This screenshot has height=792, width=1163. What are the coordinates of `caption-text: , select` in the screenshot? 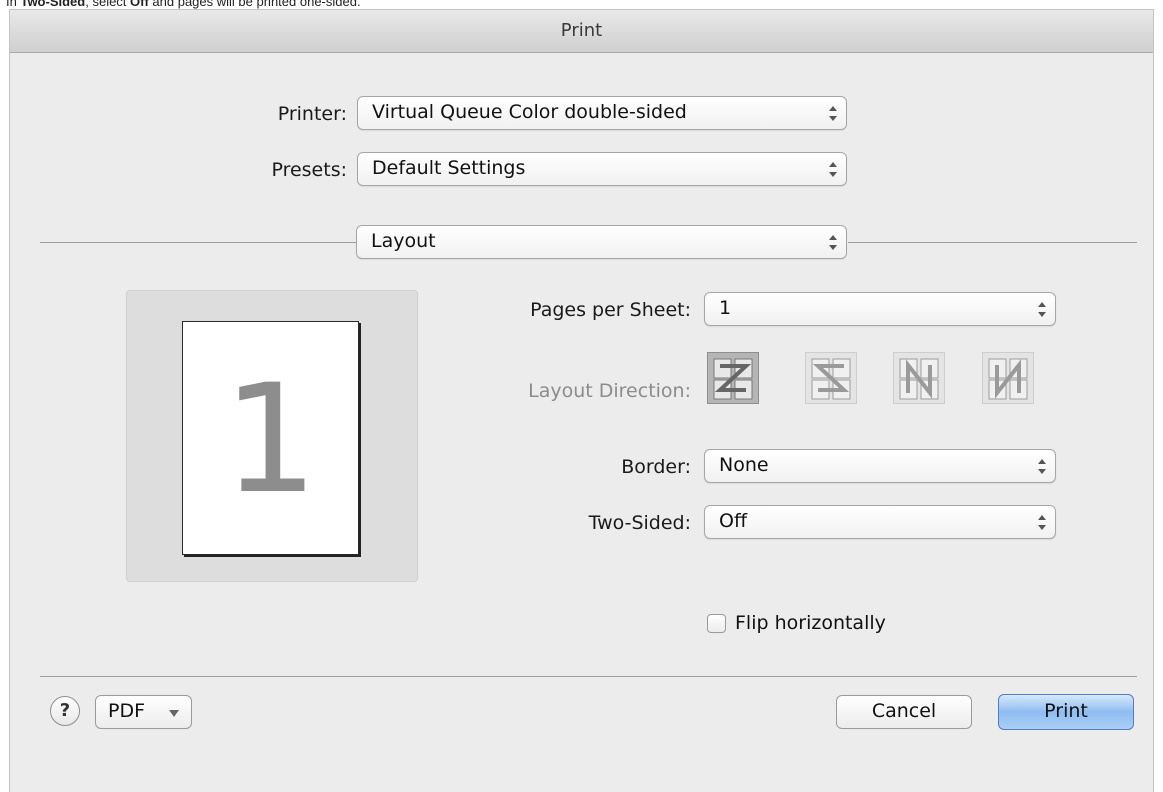 It's located at (108, 4).